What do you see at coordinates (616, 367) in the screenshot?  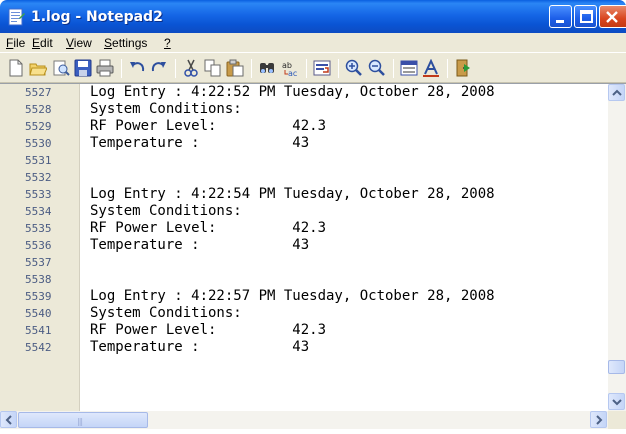 I see `vertical-scroll-thumb` at bounding box center [616, 367].